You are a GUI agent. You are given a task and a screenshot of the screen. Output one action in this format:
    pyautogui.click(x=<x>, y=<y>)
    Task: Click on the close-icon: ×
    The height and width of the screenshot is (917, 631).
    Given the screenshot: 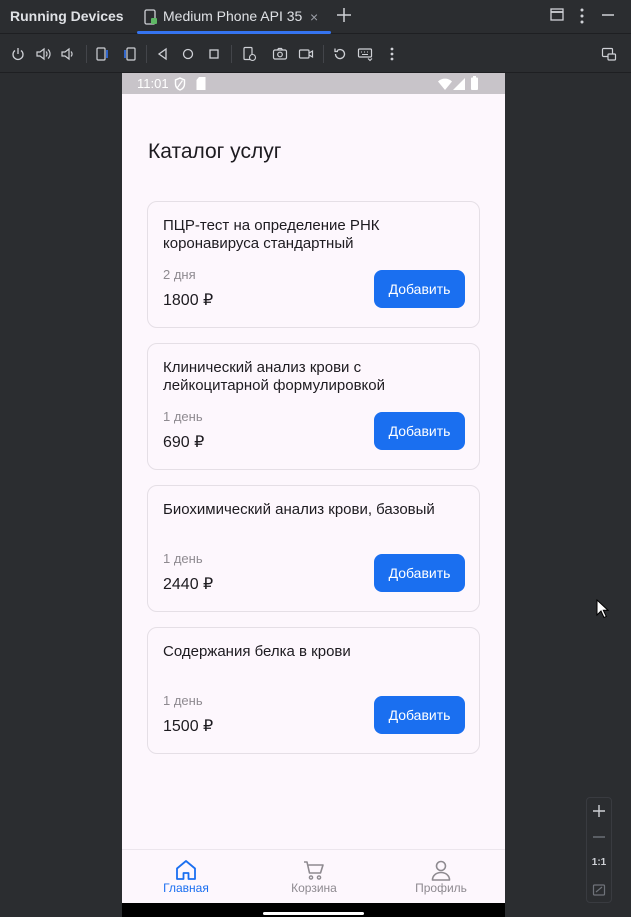 What is the action you would take?
    pyautogui.click(x=314, y=17)
    